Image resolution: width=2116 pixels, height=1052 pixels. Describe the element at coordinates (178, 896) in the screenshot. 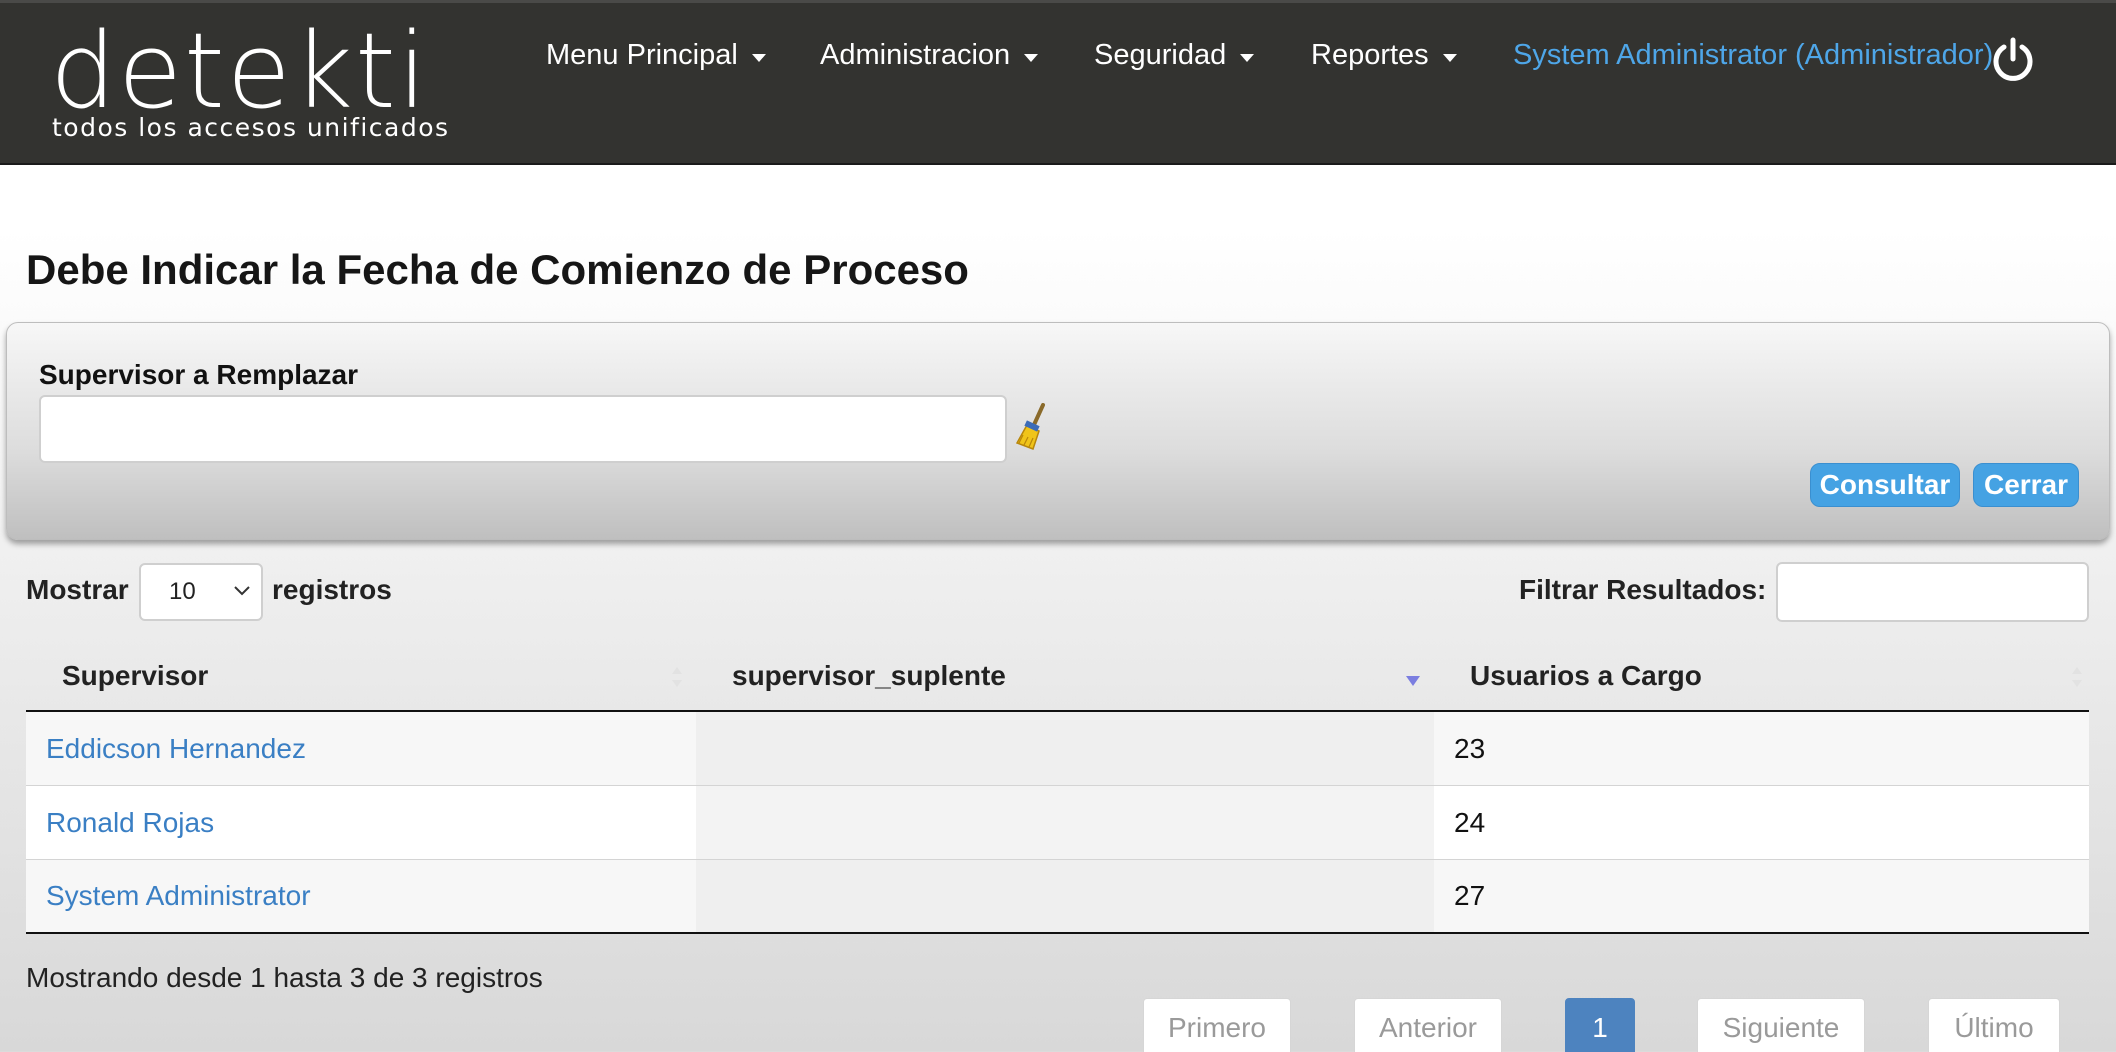

I see `supervisor-link: System Administrator` at that location.